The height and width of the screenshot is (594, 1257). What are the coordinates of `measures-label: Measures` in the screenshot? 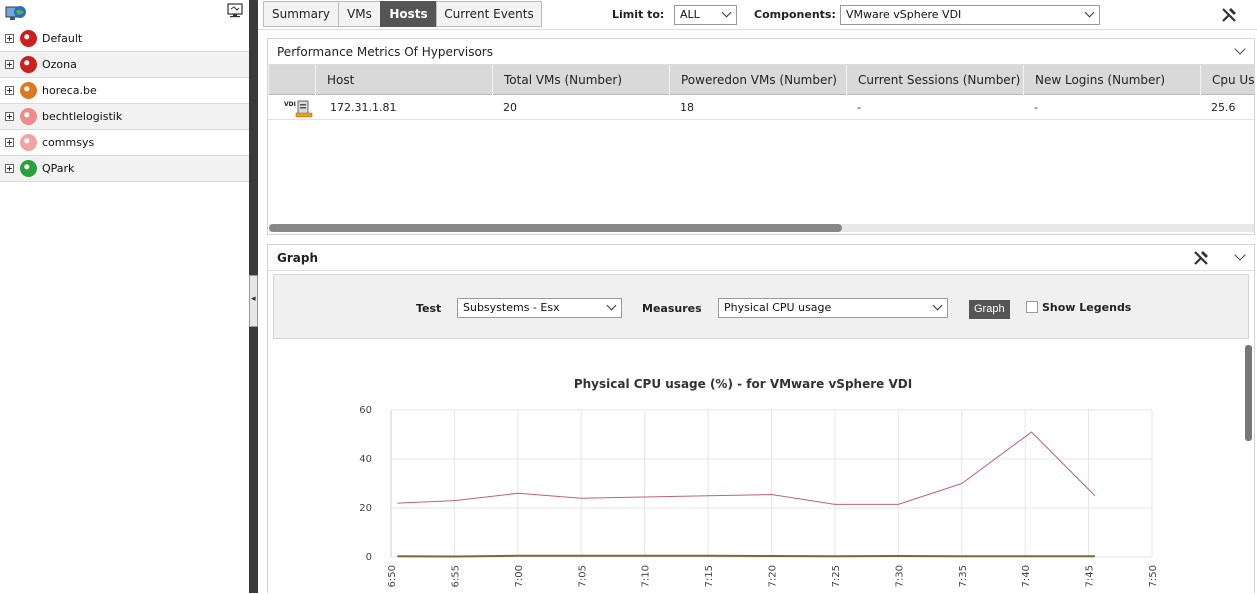 It's located at (672, 308).